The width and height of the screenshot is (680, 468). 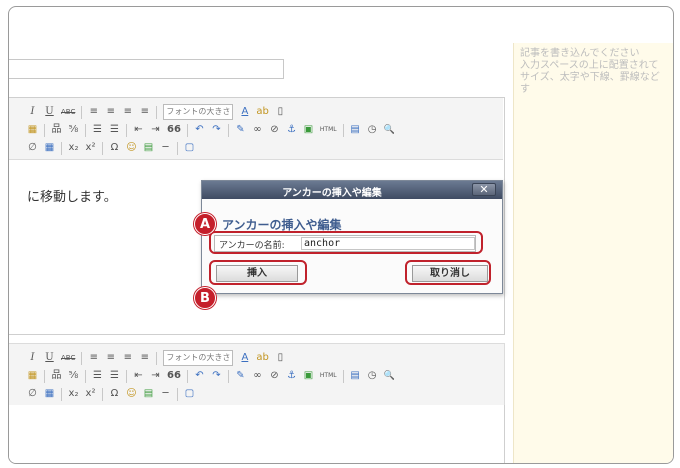 What do you see at coordinates (346, 242) in the screenshot?
I see `highlight-anchor-name` at bounding box center [346, 242].